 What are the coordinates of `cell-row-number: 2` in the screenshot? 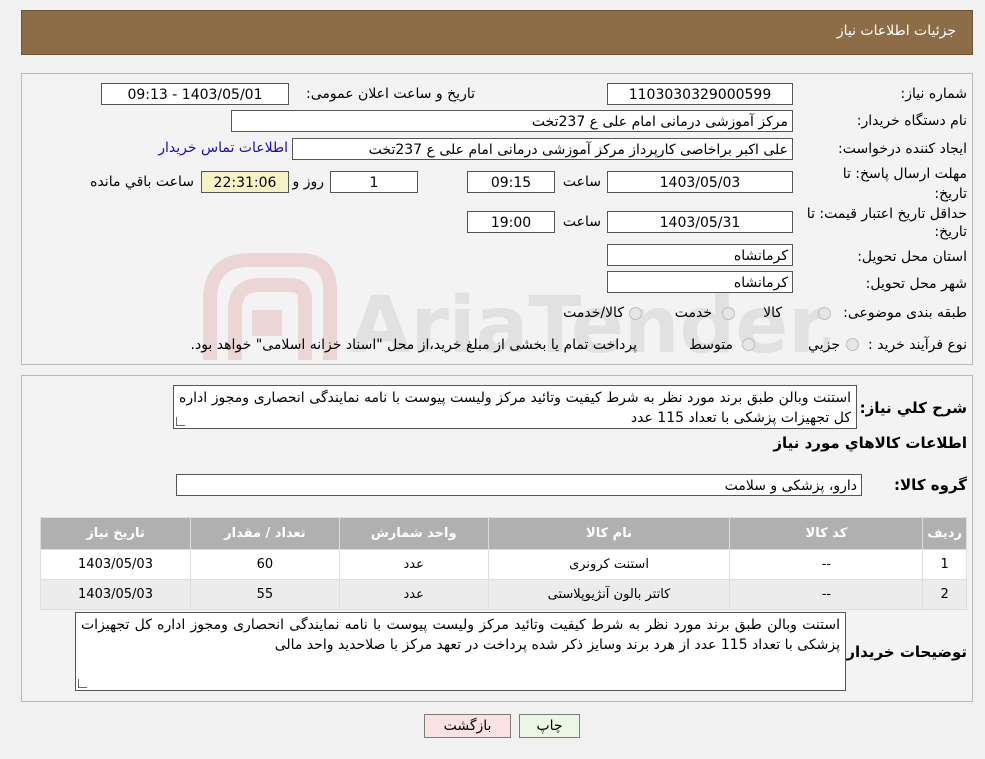 It's located at (944, 594).